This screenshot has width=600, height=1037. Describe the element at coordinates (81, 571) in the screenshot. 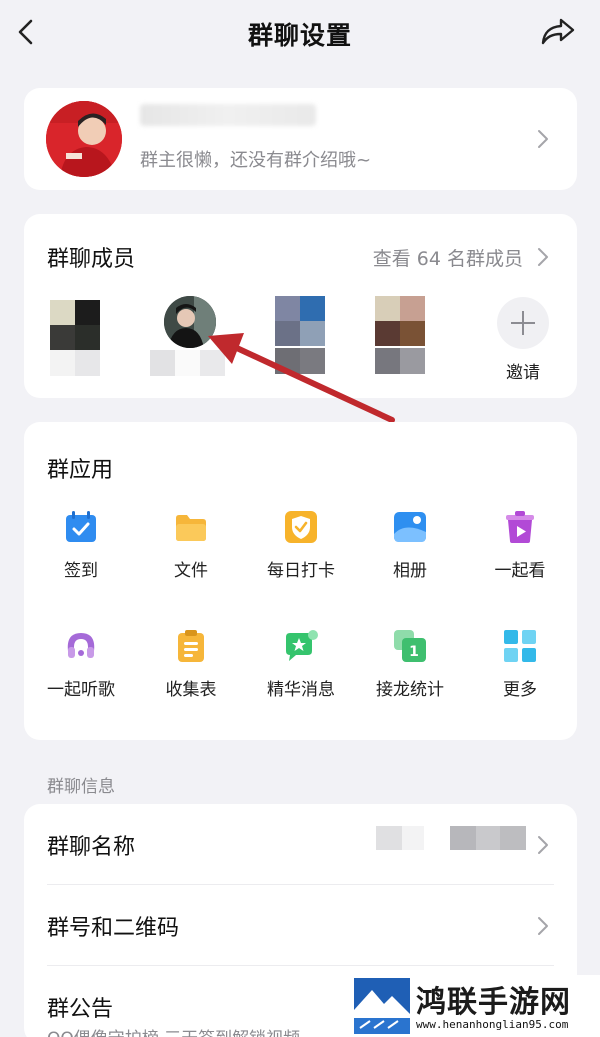

I see `app-label: 签到` at that location.